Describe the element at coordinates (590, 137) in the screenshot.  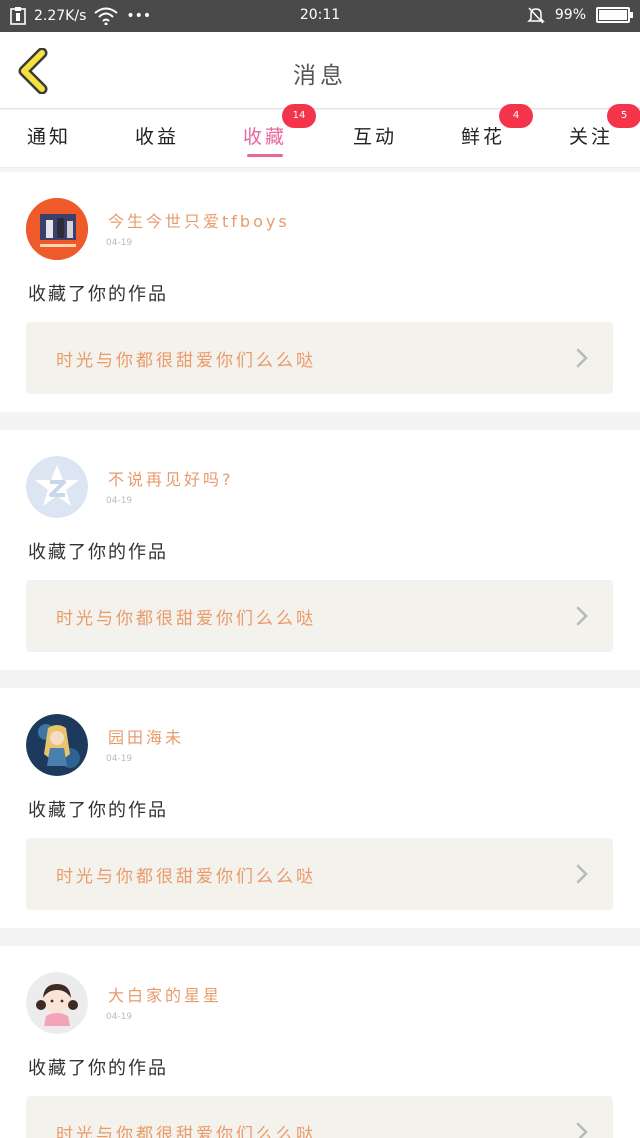
I see `tab-label: 关注` at that location.